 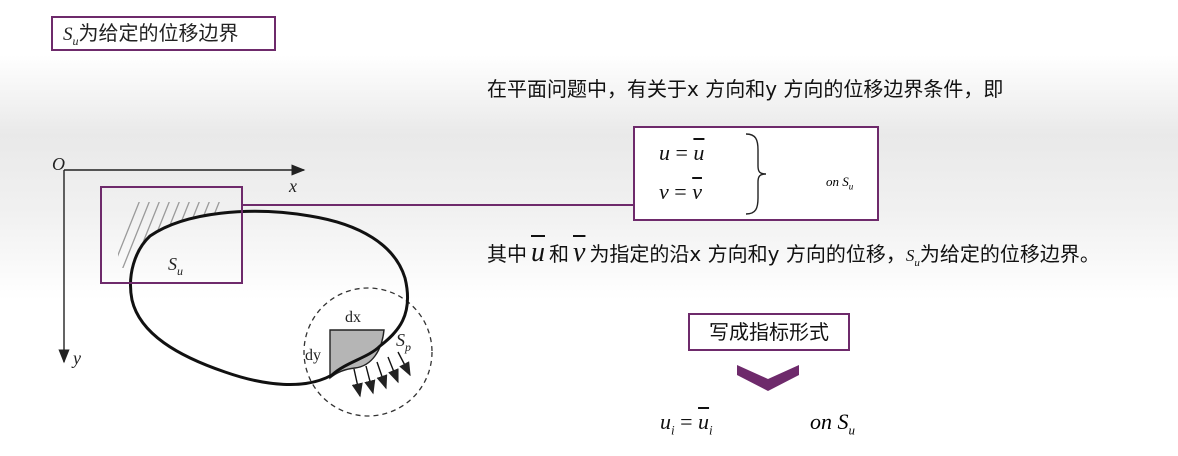 I want to click on dx-label: dx, so click(x=353, y=317).